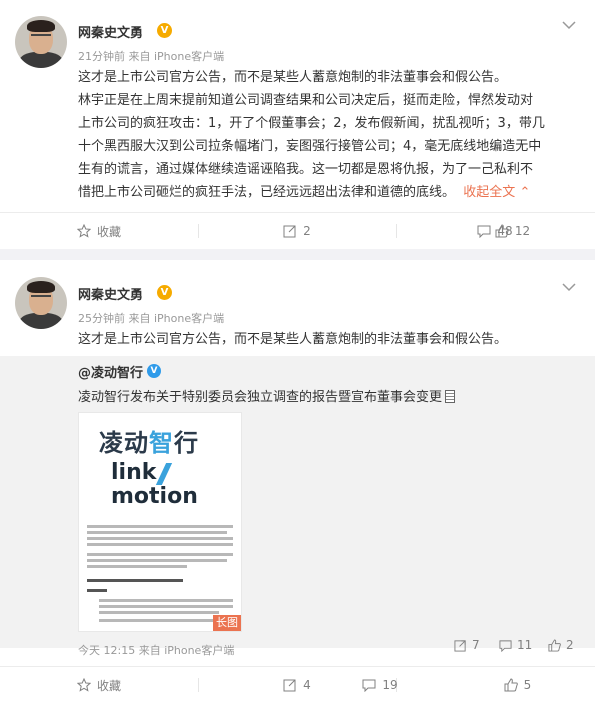  What do you see at coordinates (134, 472) in the screenshot?
I see `logo-english-line1: link` at bounding box center [134, 472].